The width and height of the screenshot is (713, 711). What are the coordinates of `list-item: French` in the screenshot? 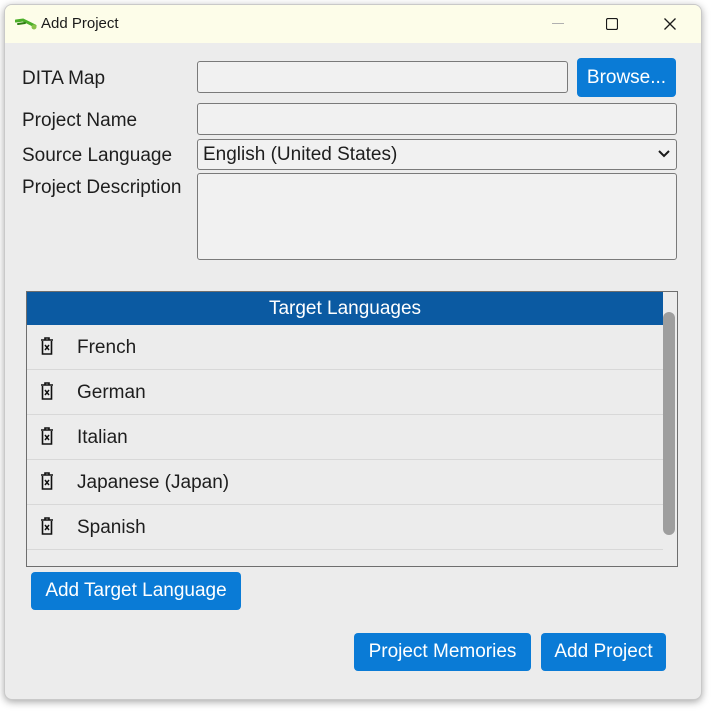 It's located at (345, 347).